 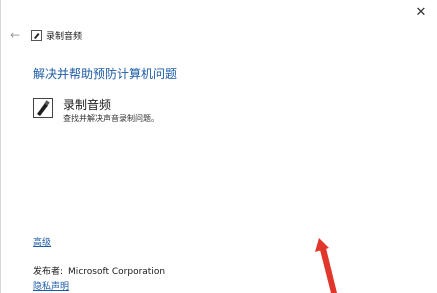 What do you see at coordinates (326, 265) in the screenshot?
I see `red-annotation-arrow` at bounding box center [326, 265].